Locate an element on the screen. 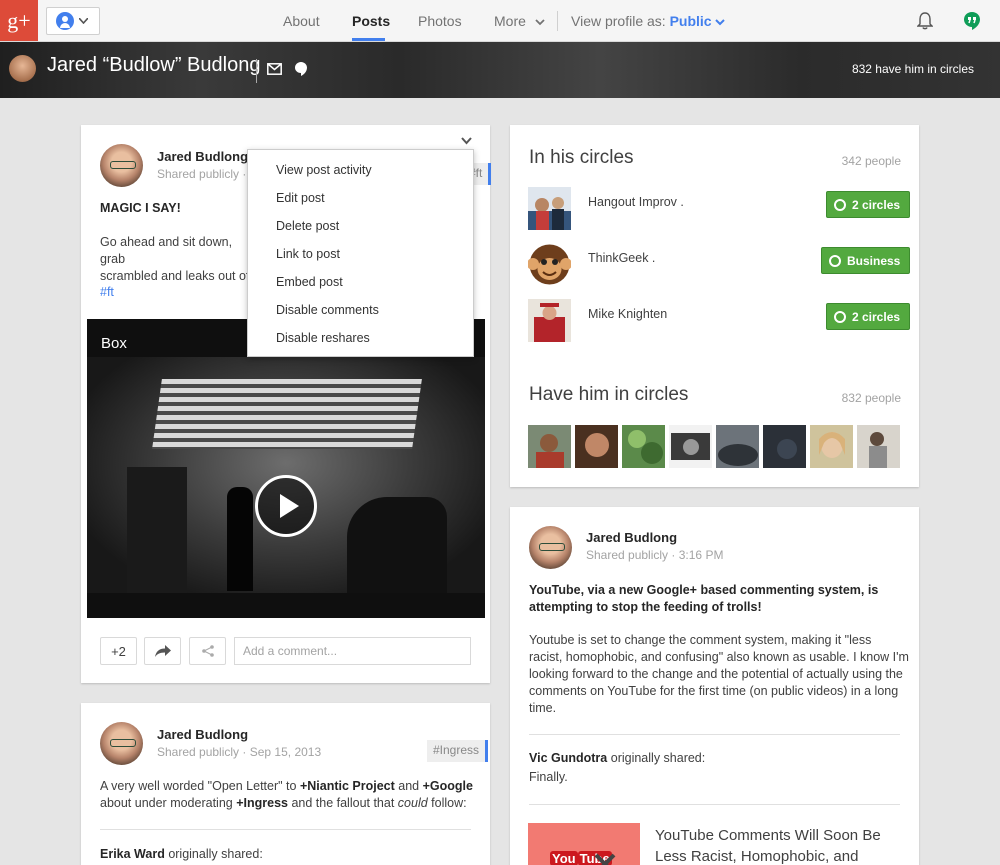 This screenshot has height=865, width=1000. video-embed: Box is located at coordinates (286, 468).